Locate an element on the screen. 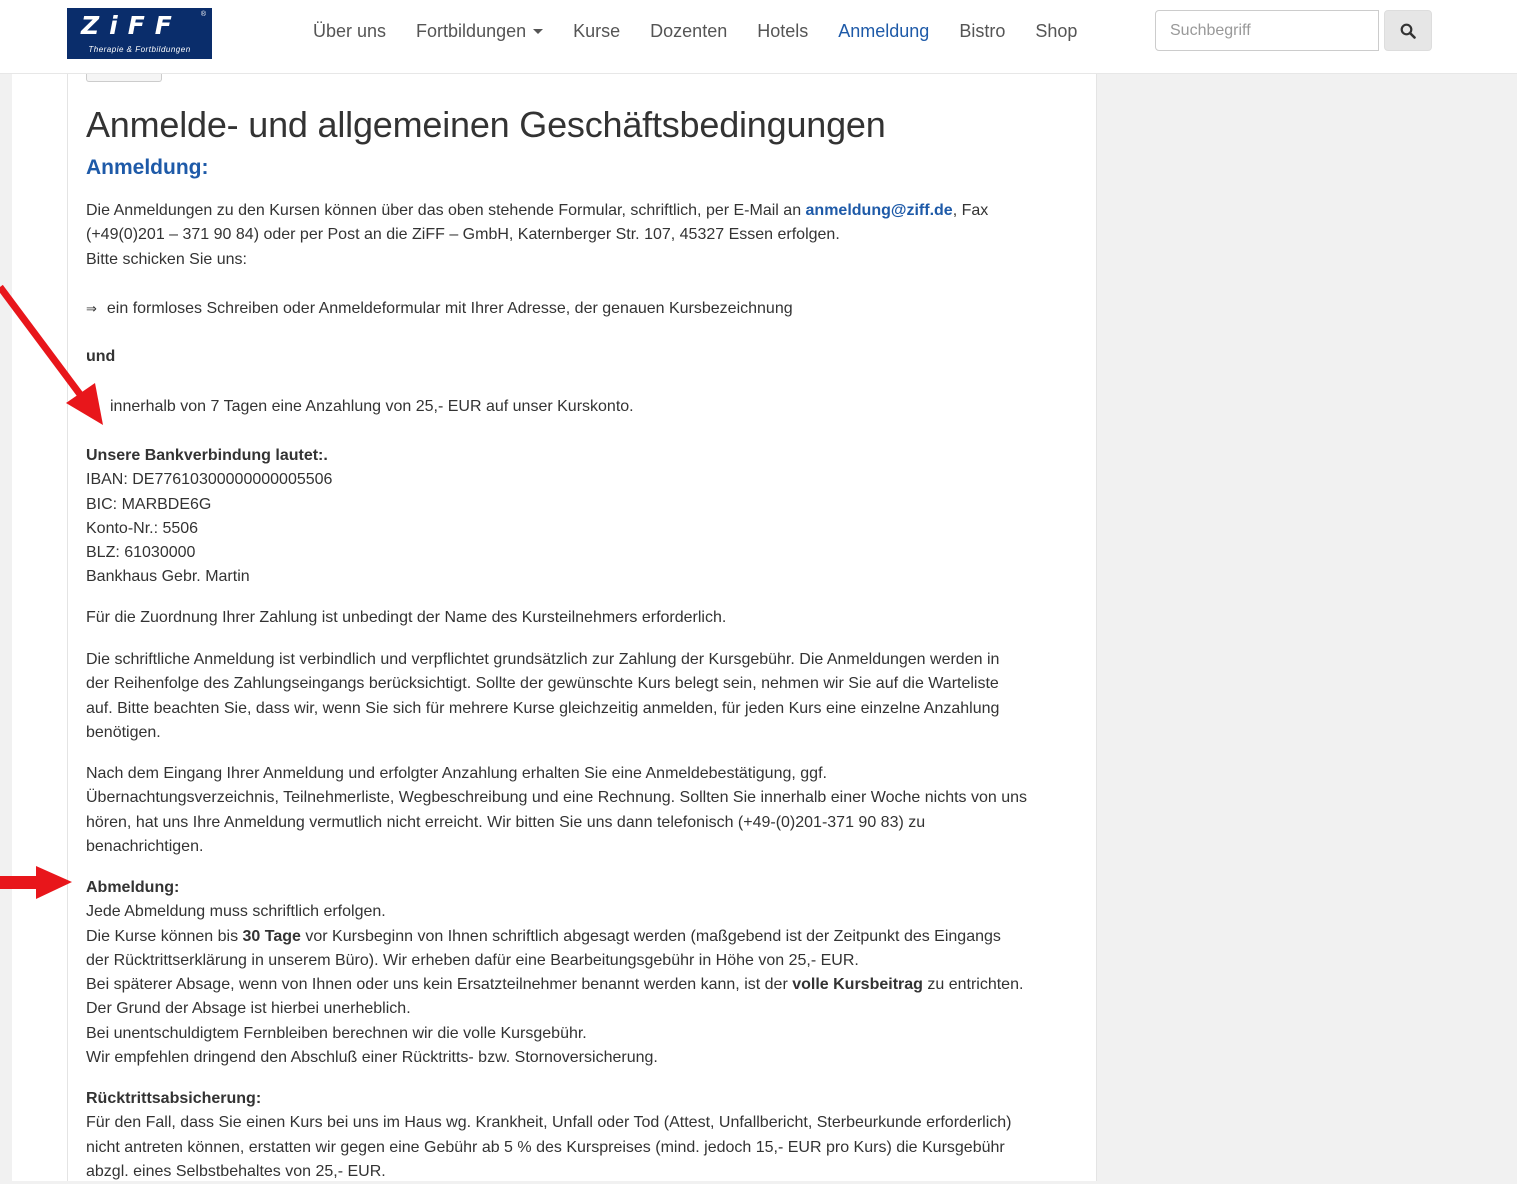  nav-item-hotels: Hotels is located at coordinates (782, 31).